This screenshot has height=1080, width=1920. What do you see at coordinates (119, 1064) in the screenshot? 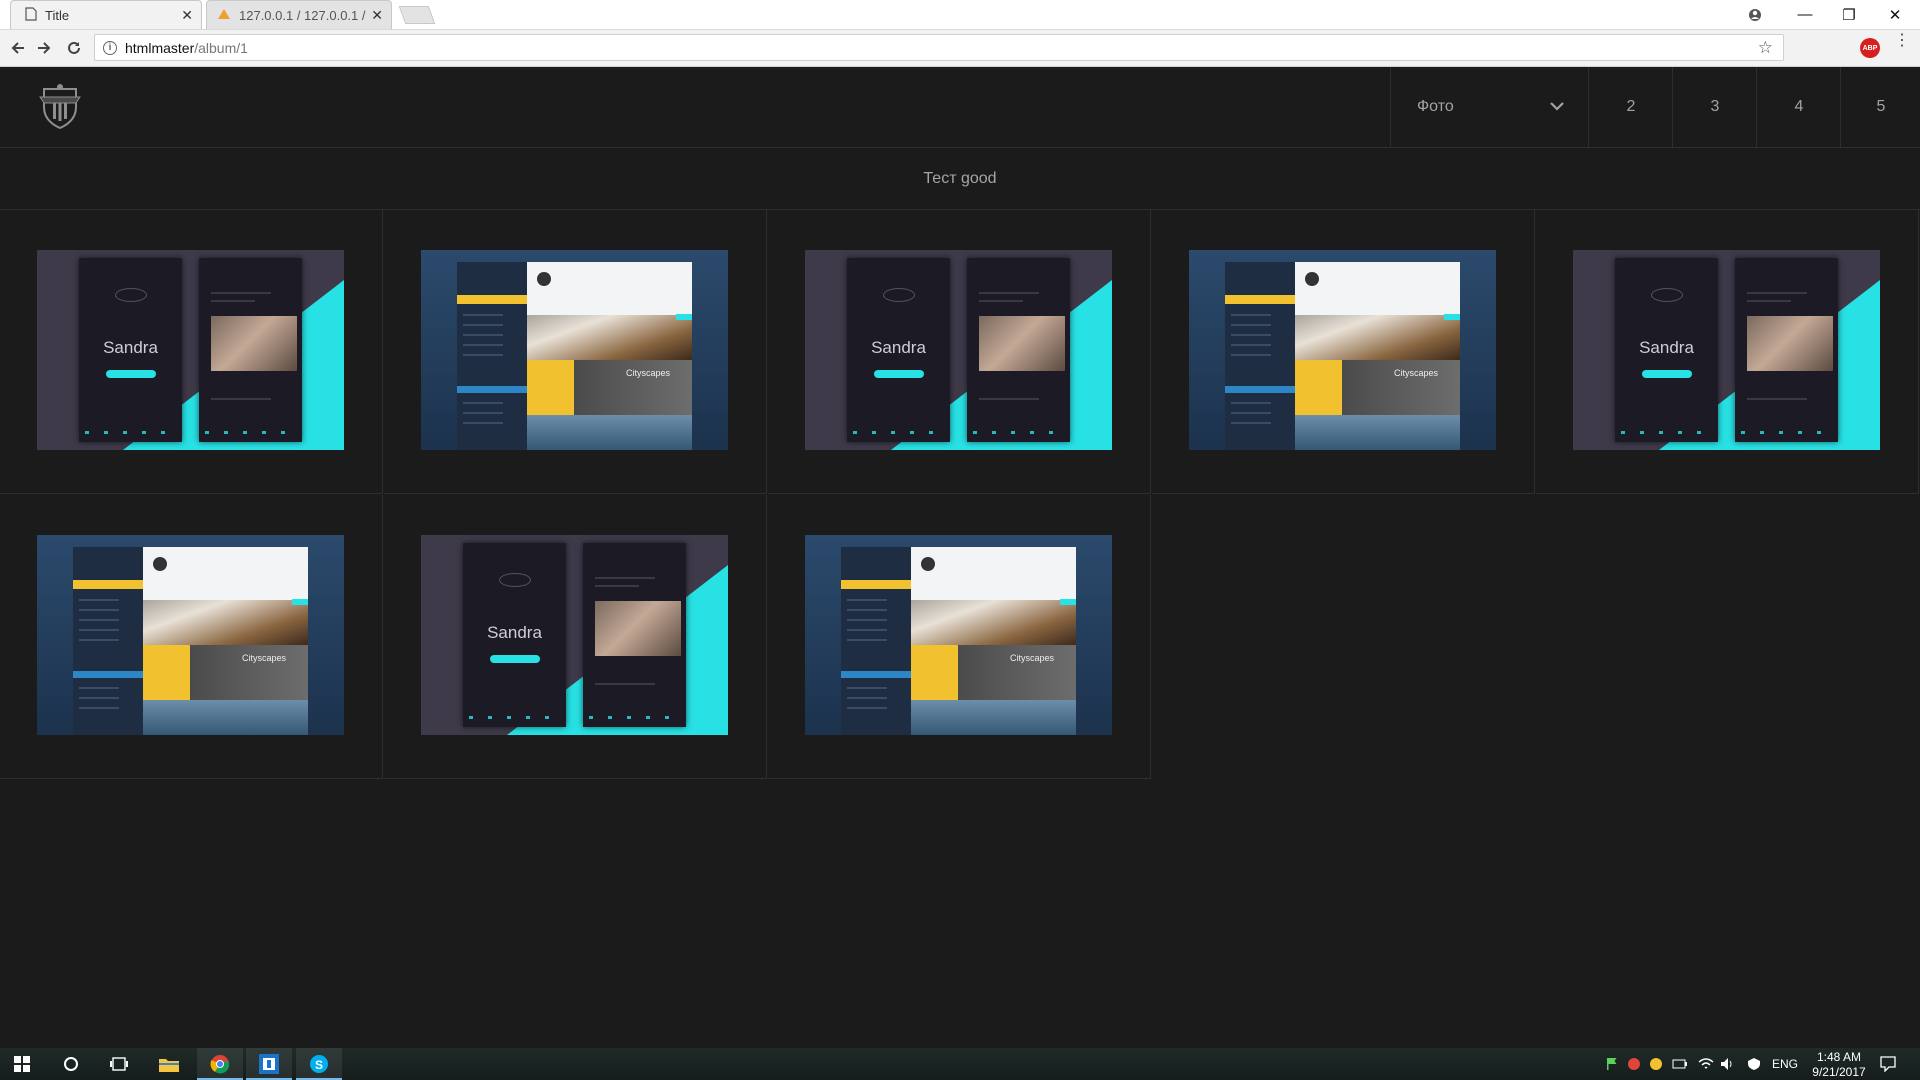
I see `task-view-icon` at bounding box center [119, 1064].